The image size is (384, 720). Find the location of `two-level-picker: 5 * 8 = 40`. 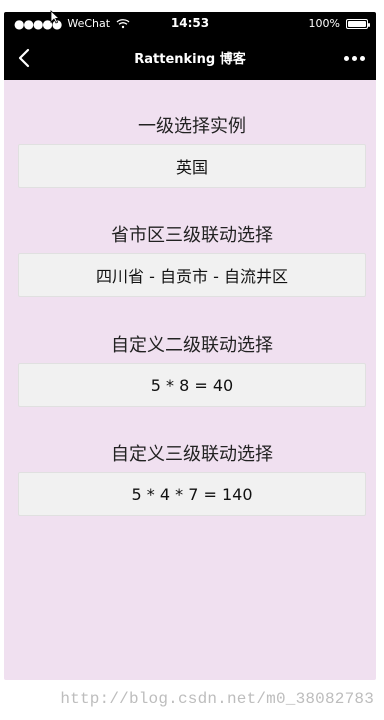

two-level-picker: 5 * 8 = 40 is located at coordinates (192, 385).